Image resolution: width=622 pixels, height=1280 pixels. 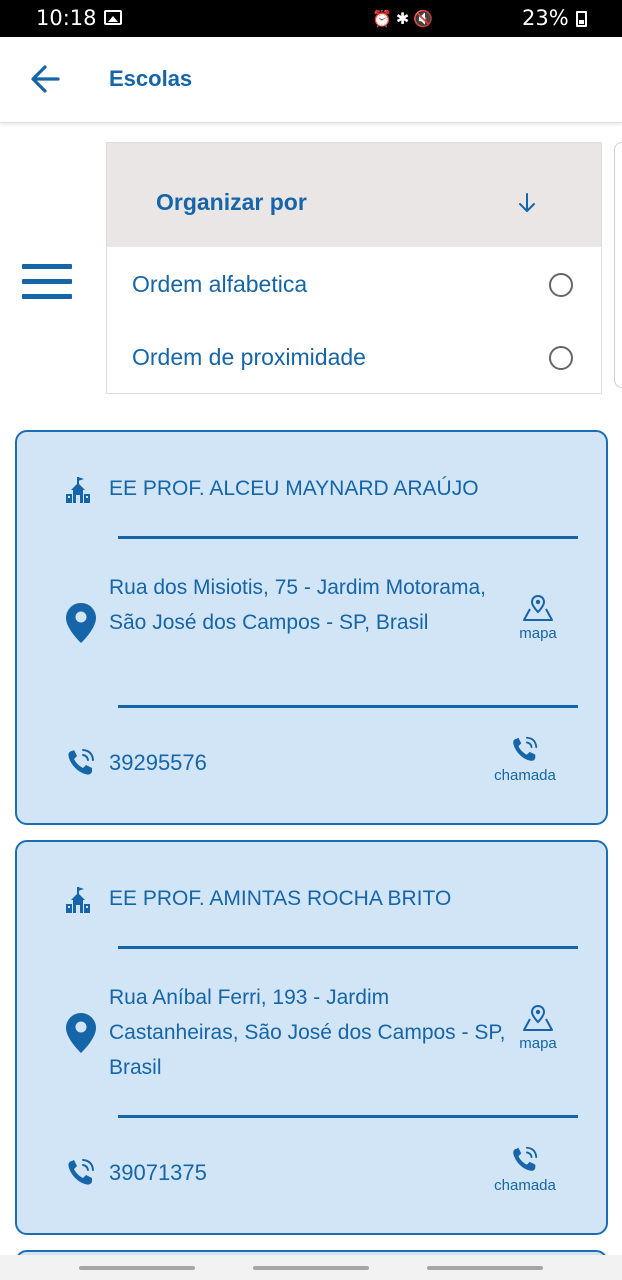 I want to click on battery-icon, so click(x=581, y=19).